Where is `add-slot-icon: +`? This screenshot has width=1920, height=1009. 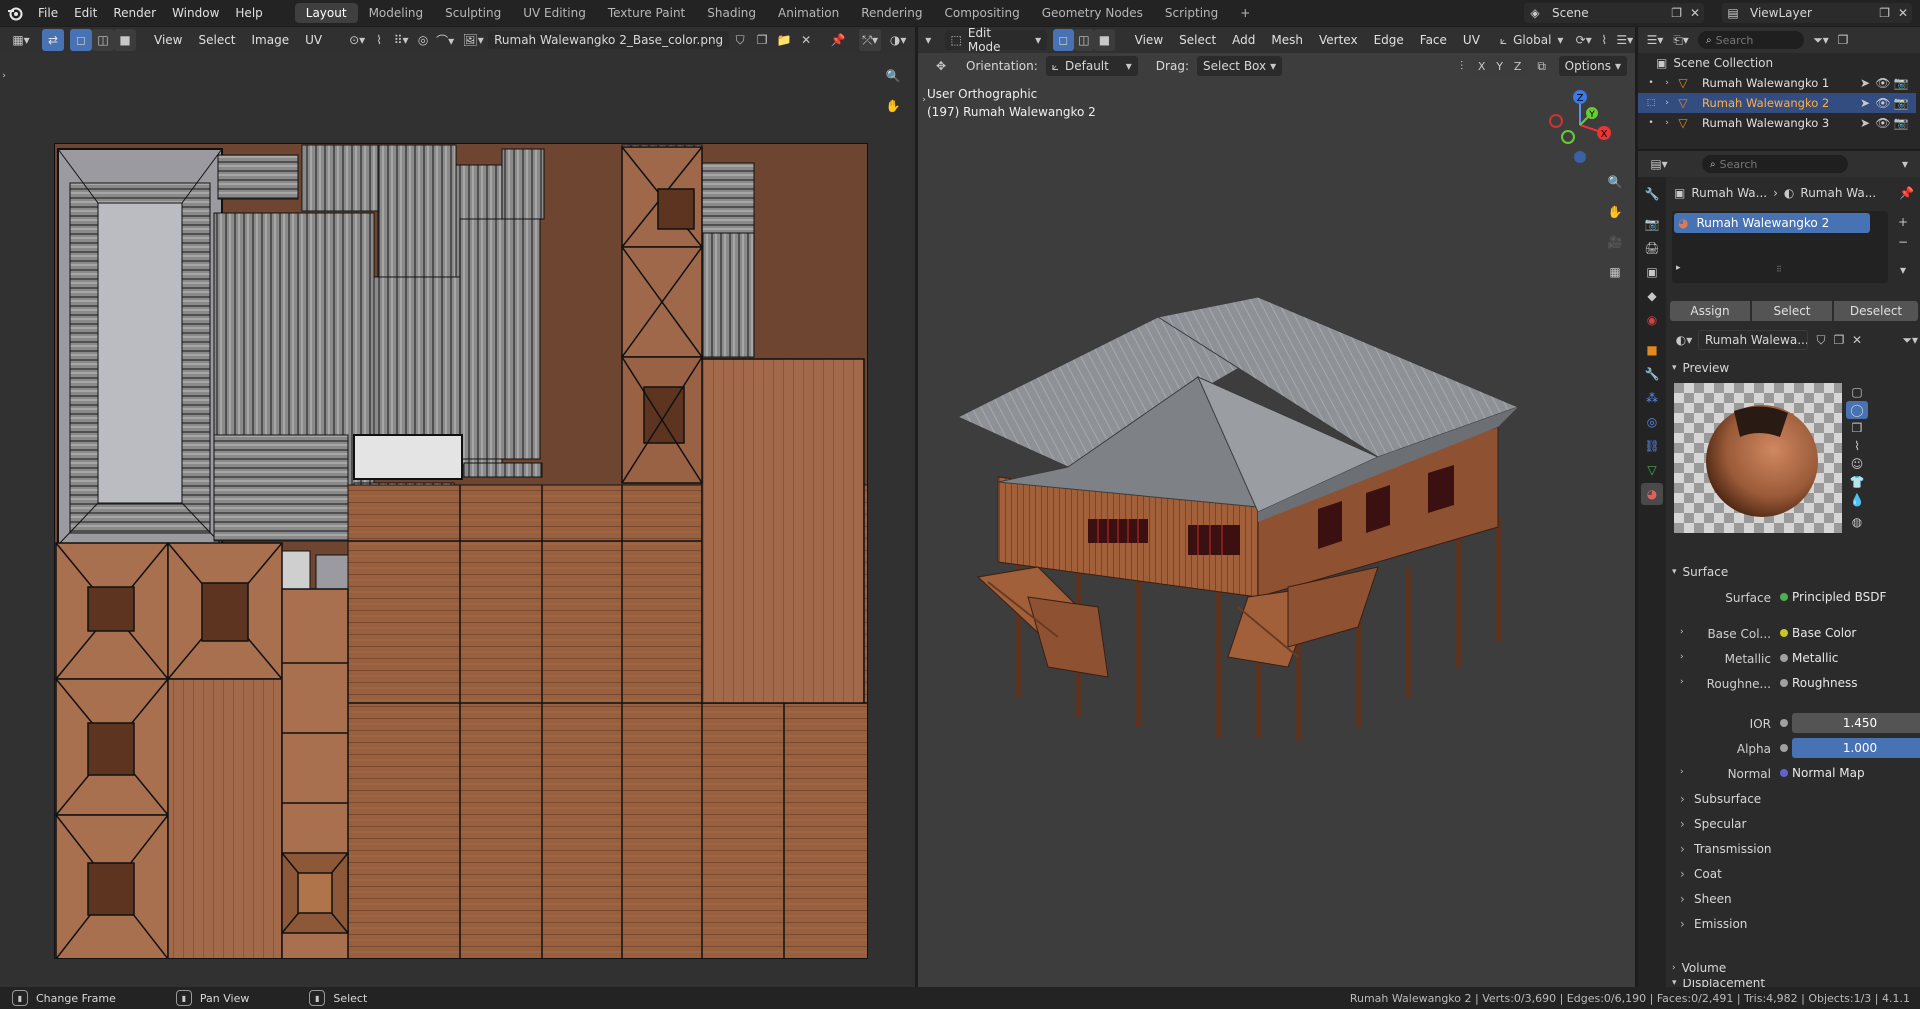
add-slot-icon: + is located at coordinates (1903, 222).